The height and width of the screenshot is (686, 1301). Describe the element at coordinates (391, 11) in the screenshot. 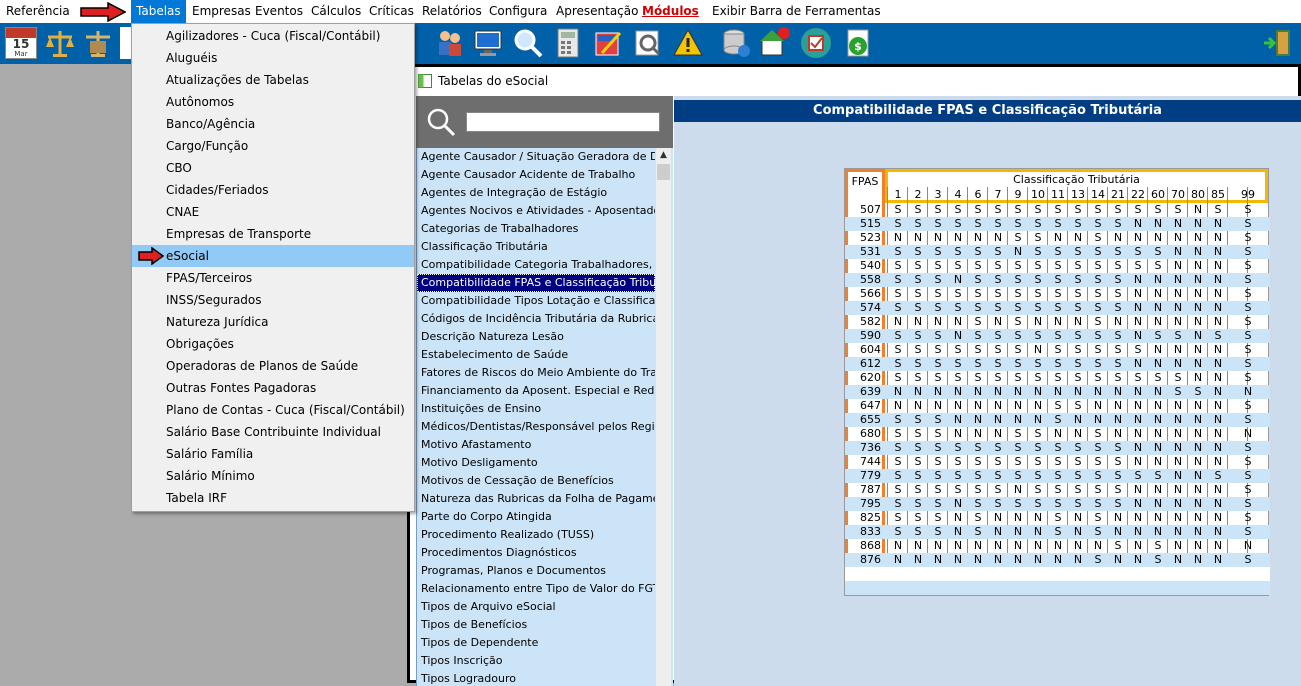

I see `menu-item-criticas: Críticas` at that location.